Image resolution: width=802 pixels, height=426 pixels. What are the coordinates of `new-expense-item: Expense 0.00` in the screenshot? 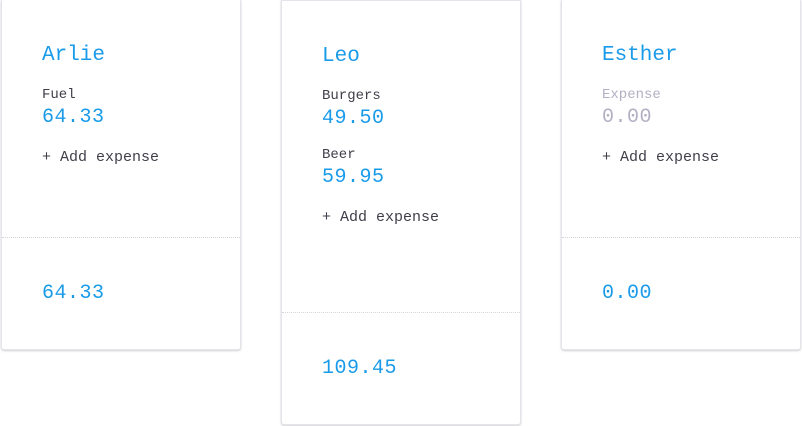 It's located at (701, 108).